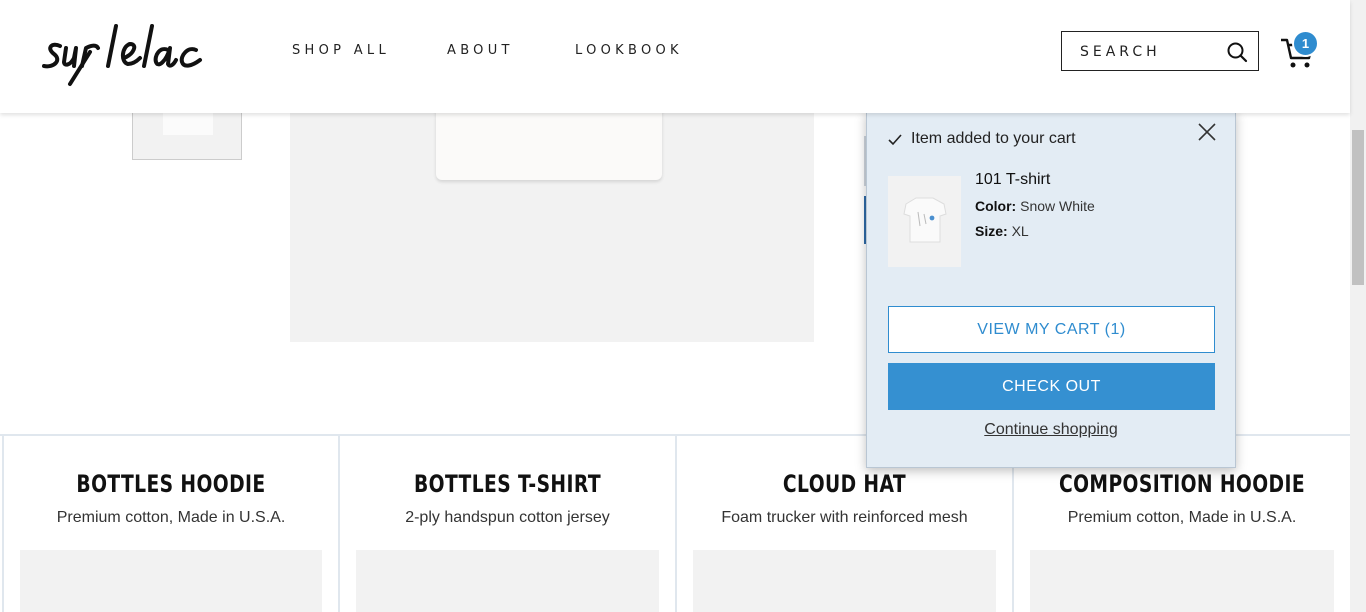 This screenshot has width=1366, height=612. I want to click on item-added-message: Item added to your cart, so click(993, 138).